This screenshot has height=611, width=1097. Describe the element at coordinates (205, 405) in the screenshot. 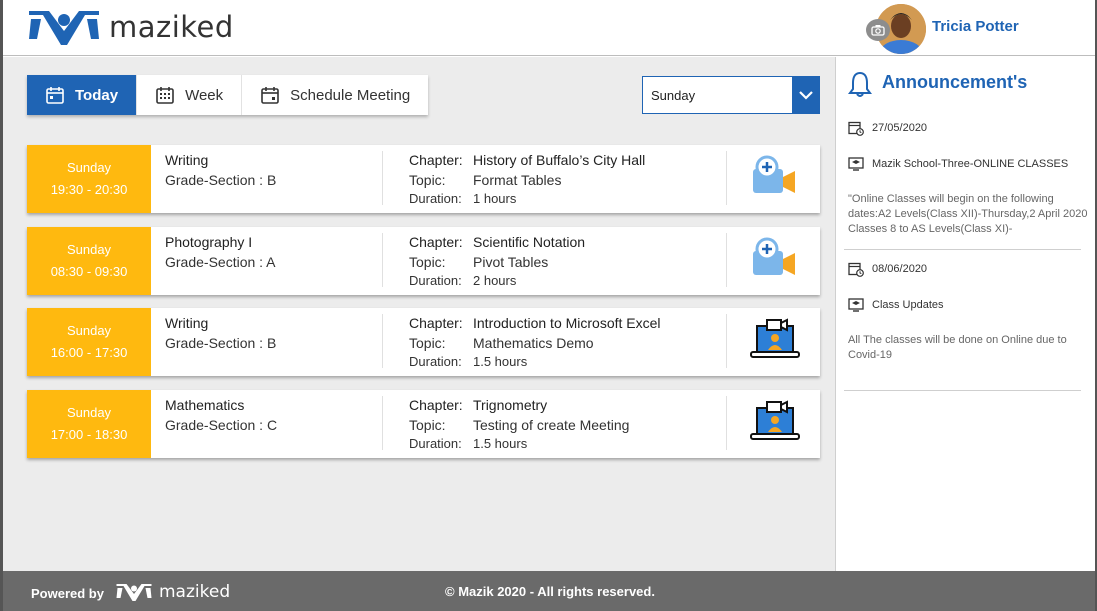

I see `subject-name: Mathematics` at that location.